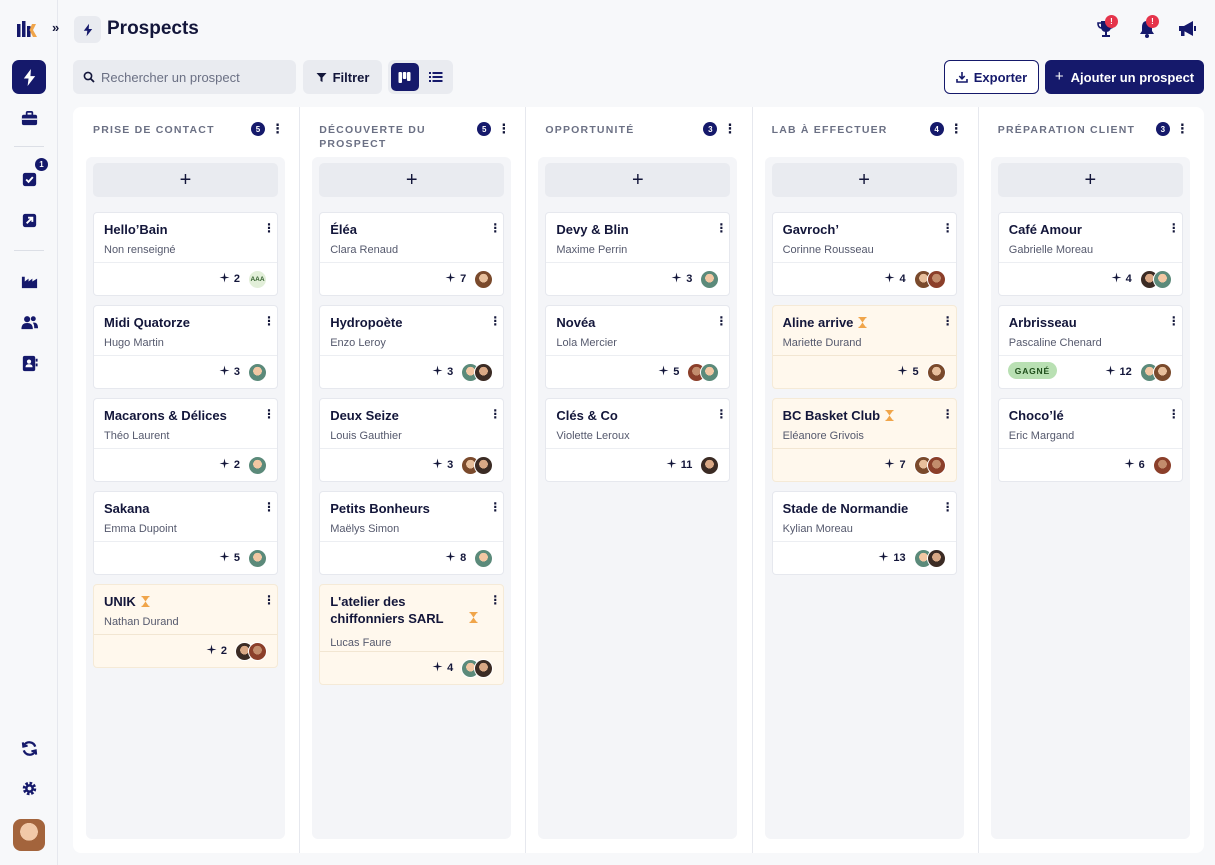 This screenshot has height=865, width=1215. Describe the element at coordinates (412, 254) in the screenshot. I see `prospect-card: Éléa ⋮ Clara Renaud 7` at that location.